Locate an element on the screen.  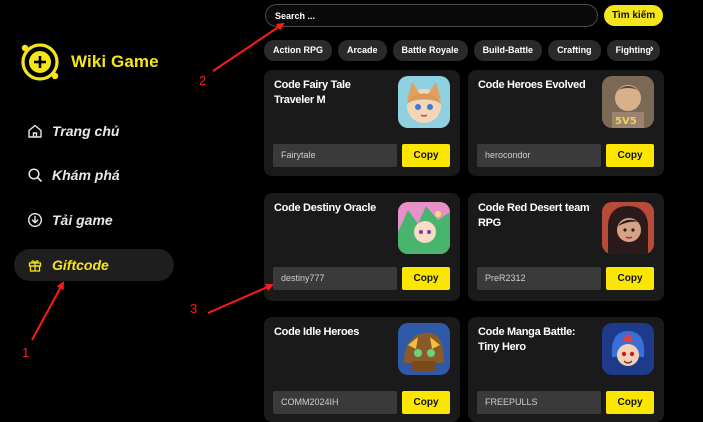
download-icon is located at coordinates (35, 220).